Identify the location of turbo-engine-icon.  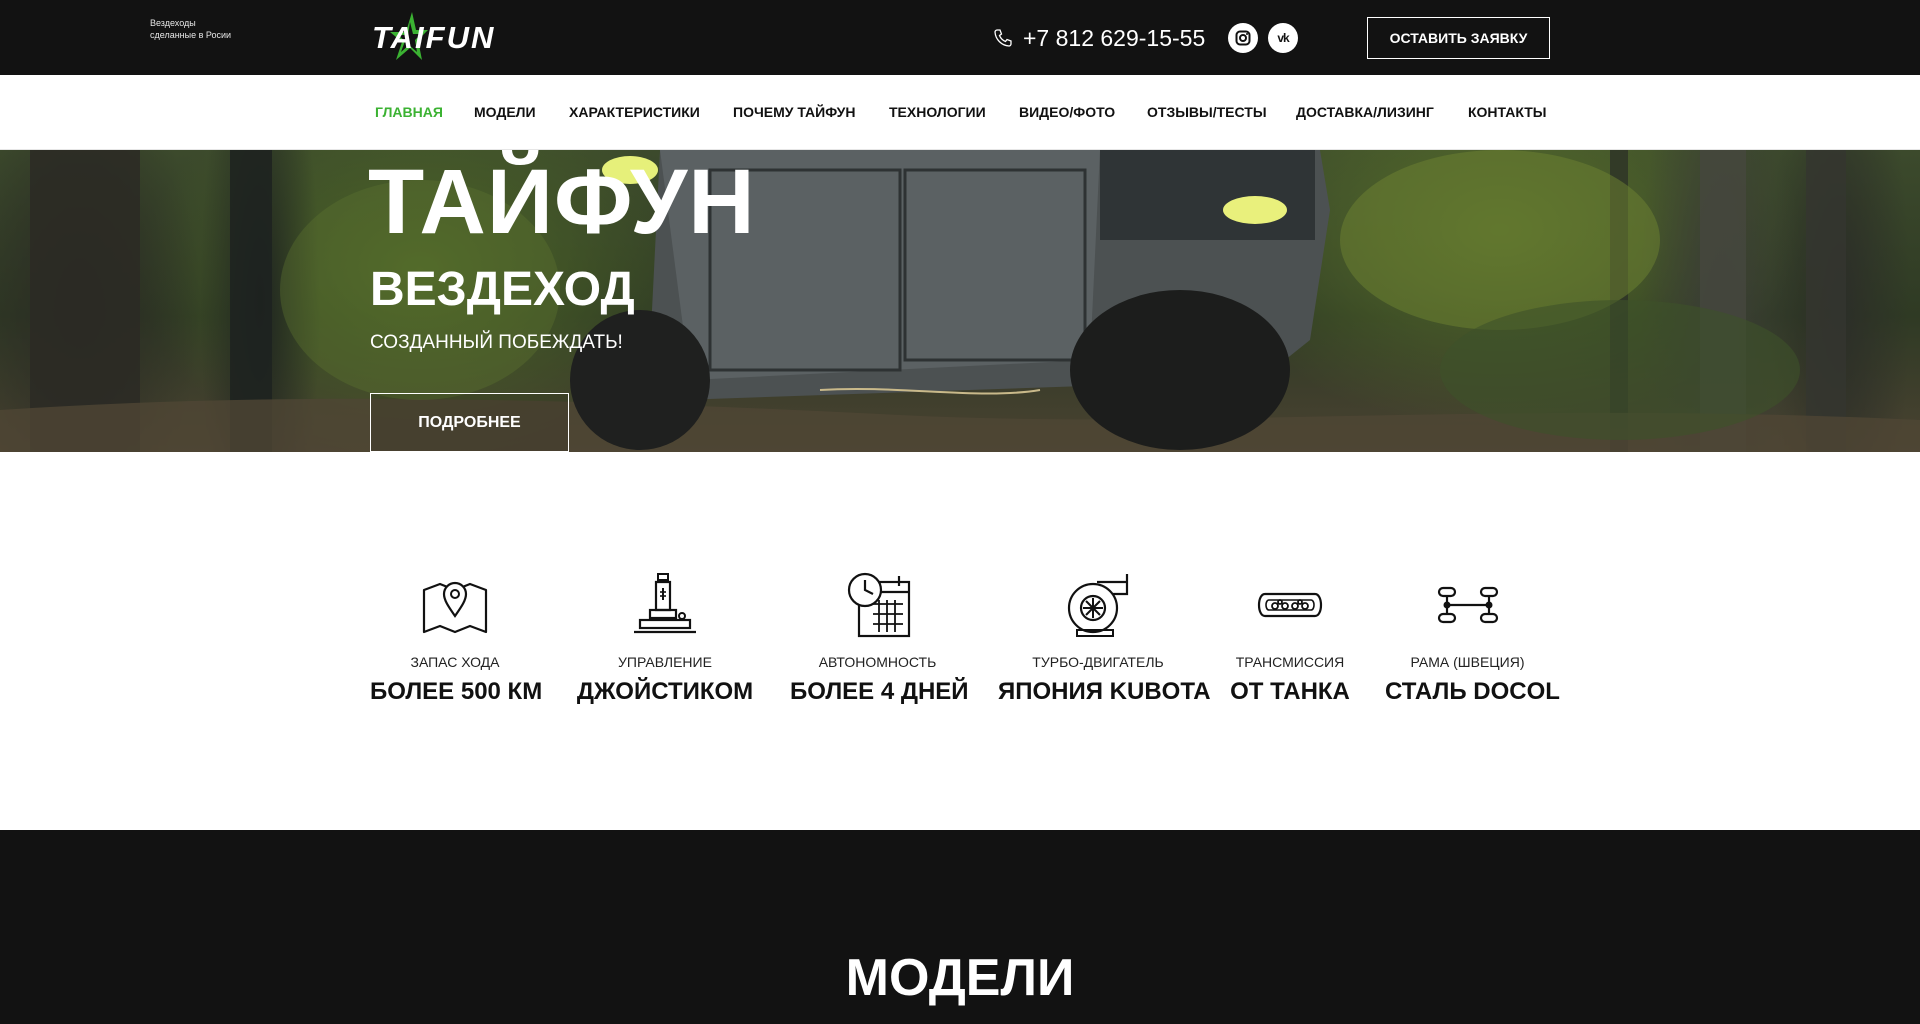
(1098, 605).